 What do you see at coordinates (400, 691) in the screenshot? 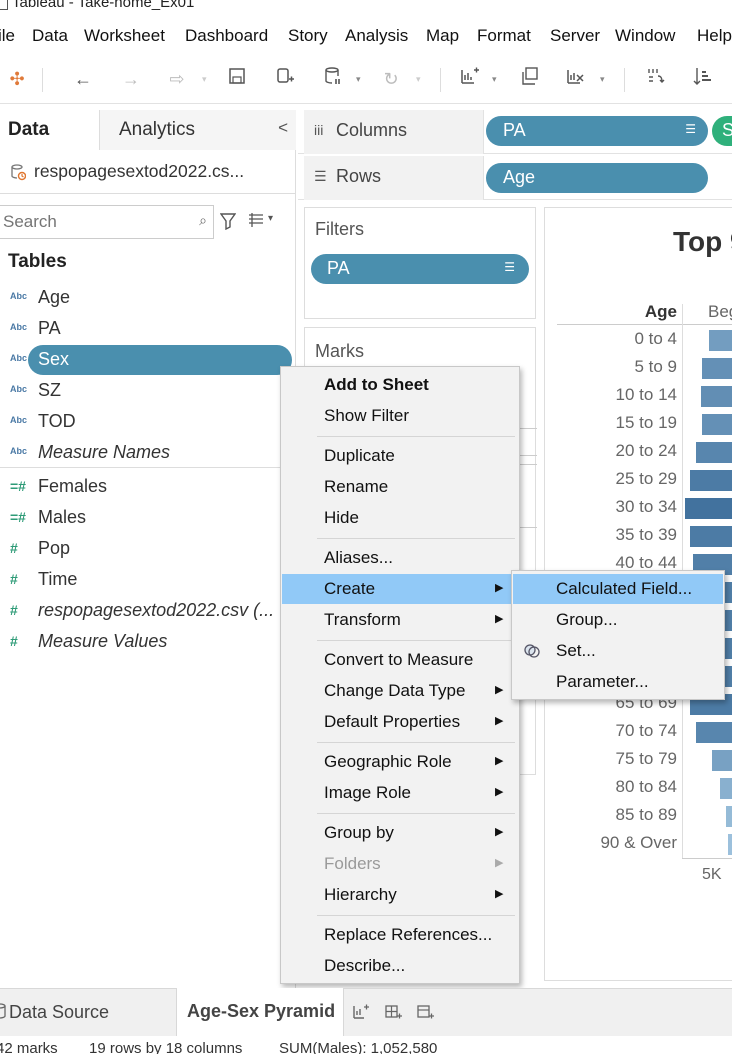
I see `menu-item-change-data-type: Change Data Type ▶` at bounding box center [400, 691].